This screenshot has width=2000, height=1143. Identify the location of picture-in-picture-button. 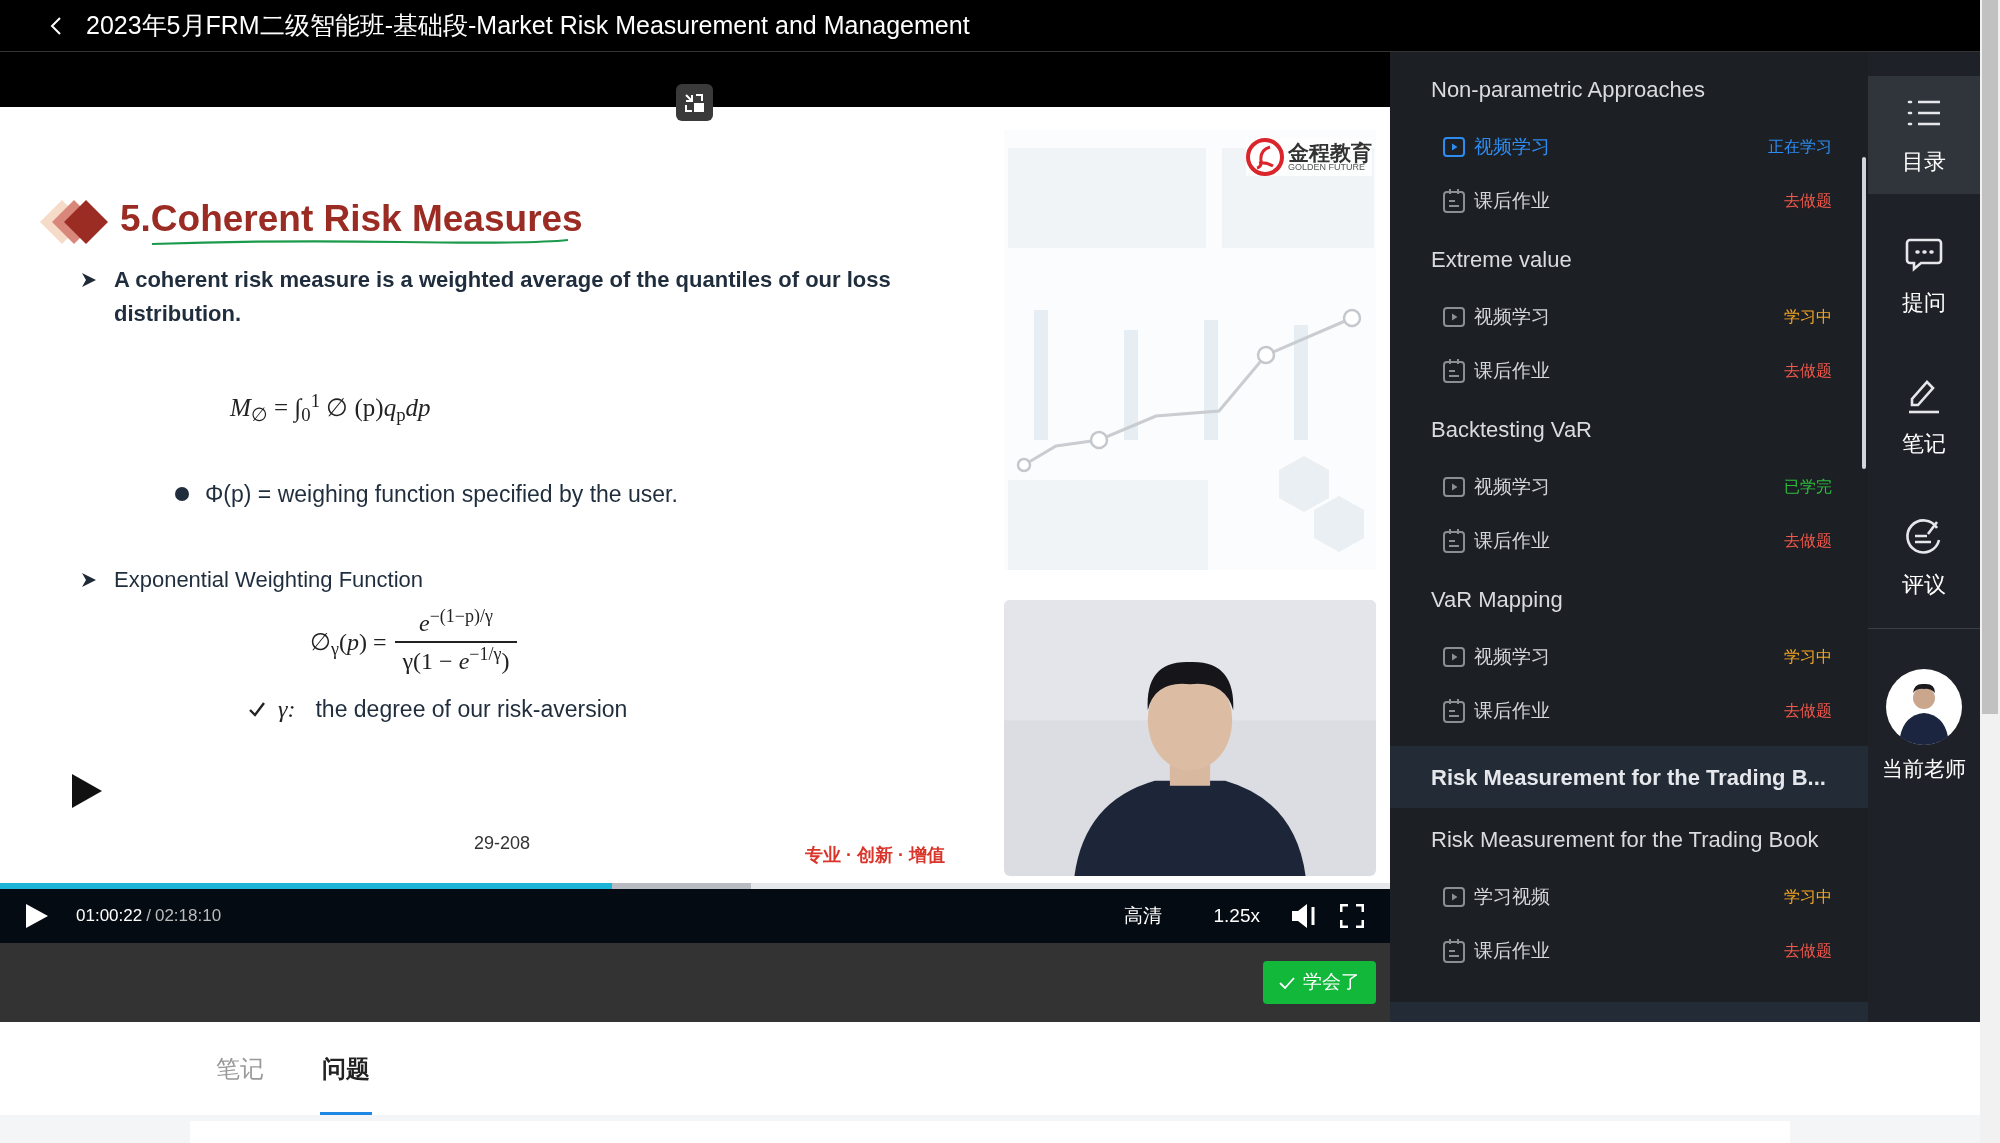
(694, 102).